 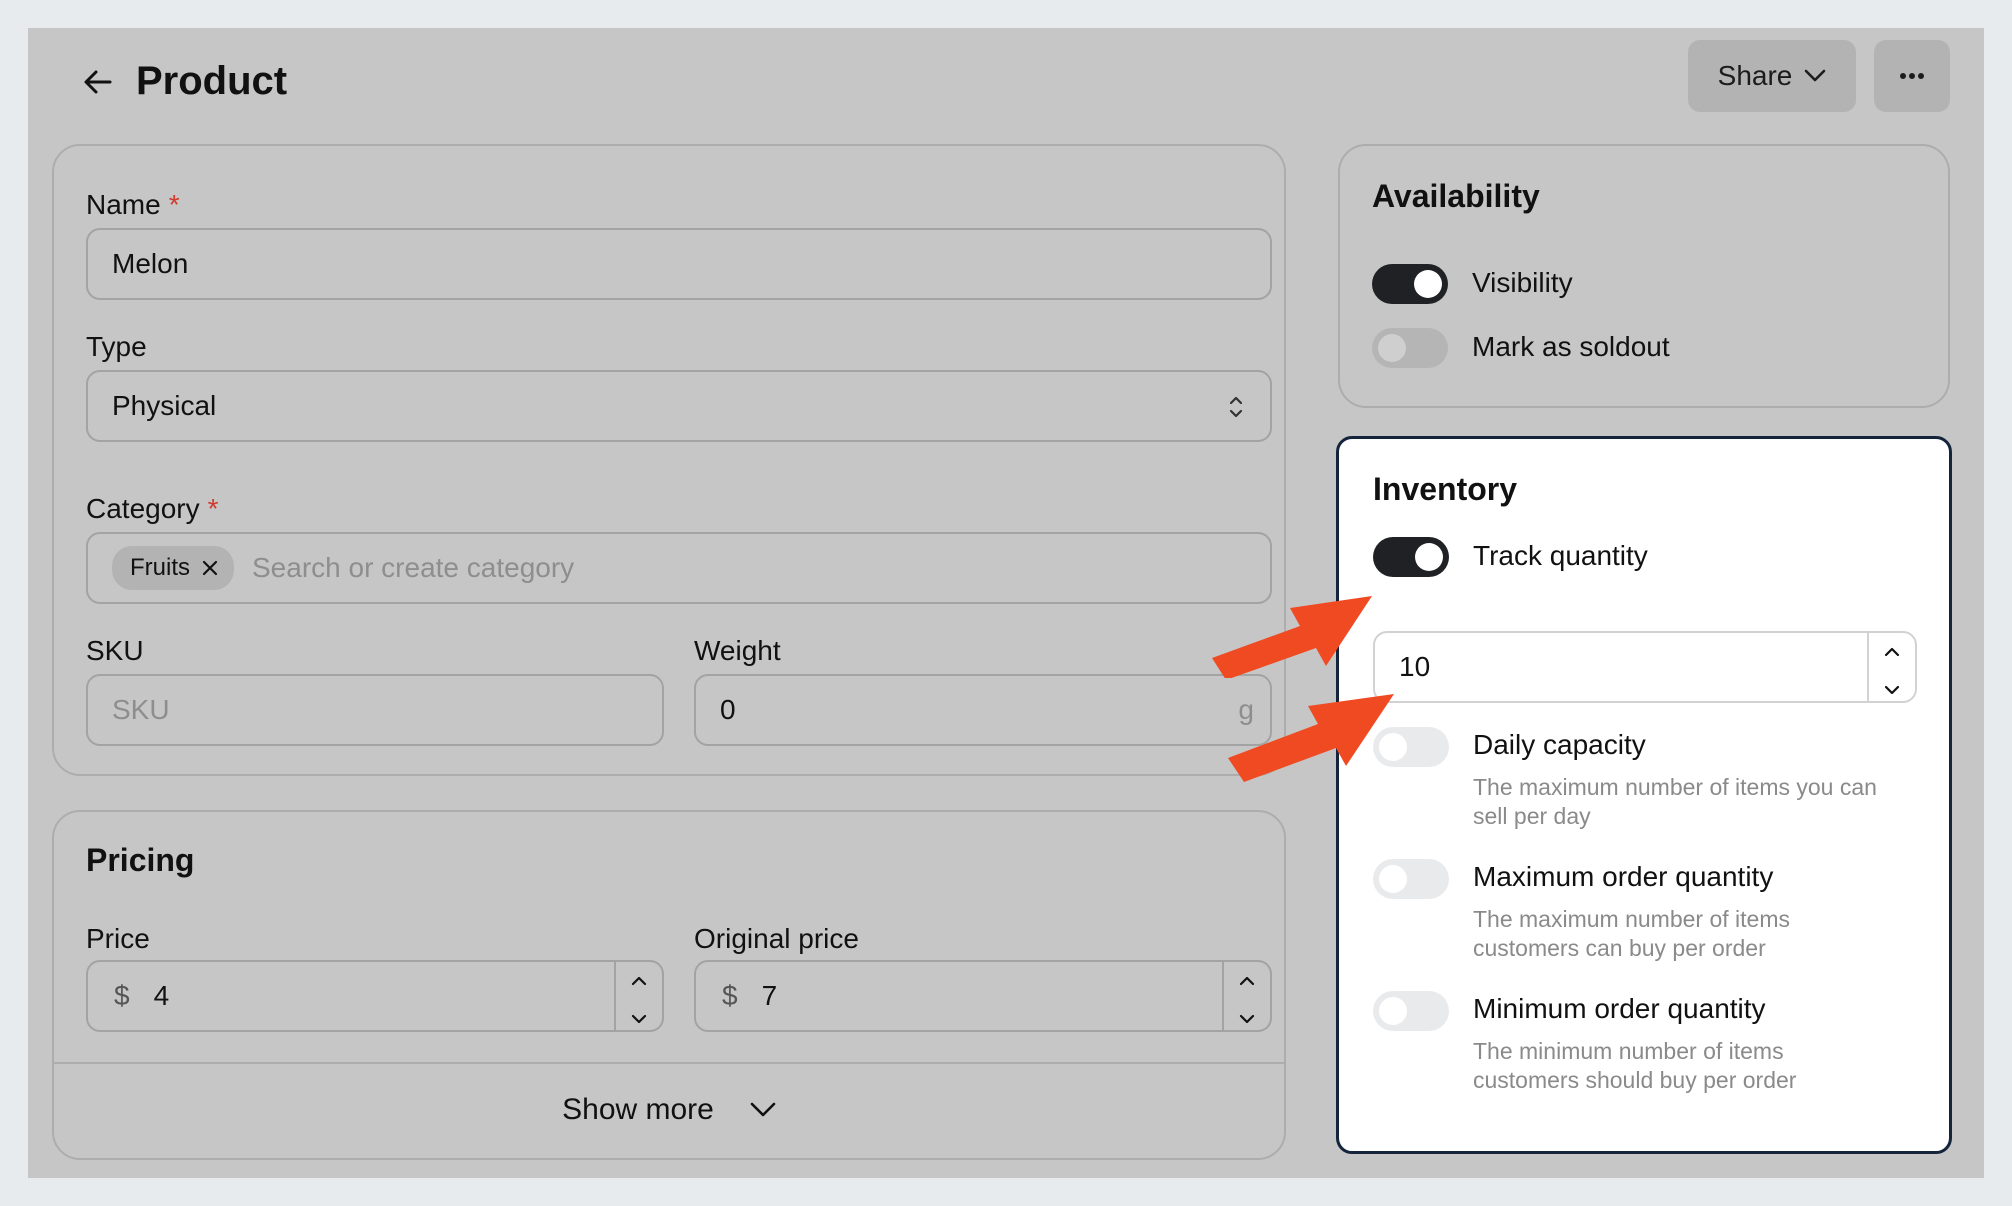 I want to click on price-label: Price, so click(x=118, y=938).